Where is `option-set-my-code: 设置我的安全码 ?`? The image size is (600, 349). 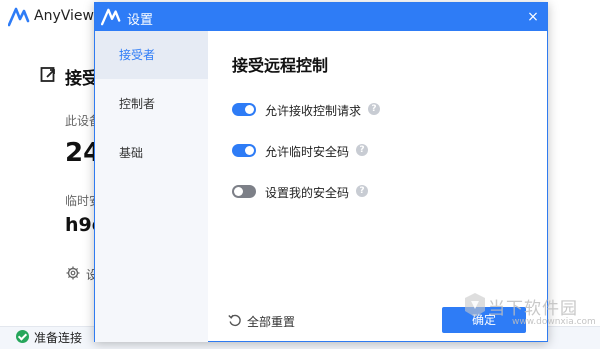
option-set-my-code: 设置我的安全码 ? is located at coordinates (382, 192).